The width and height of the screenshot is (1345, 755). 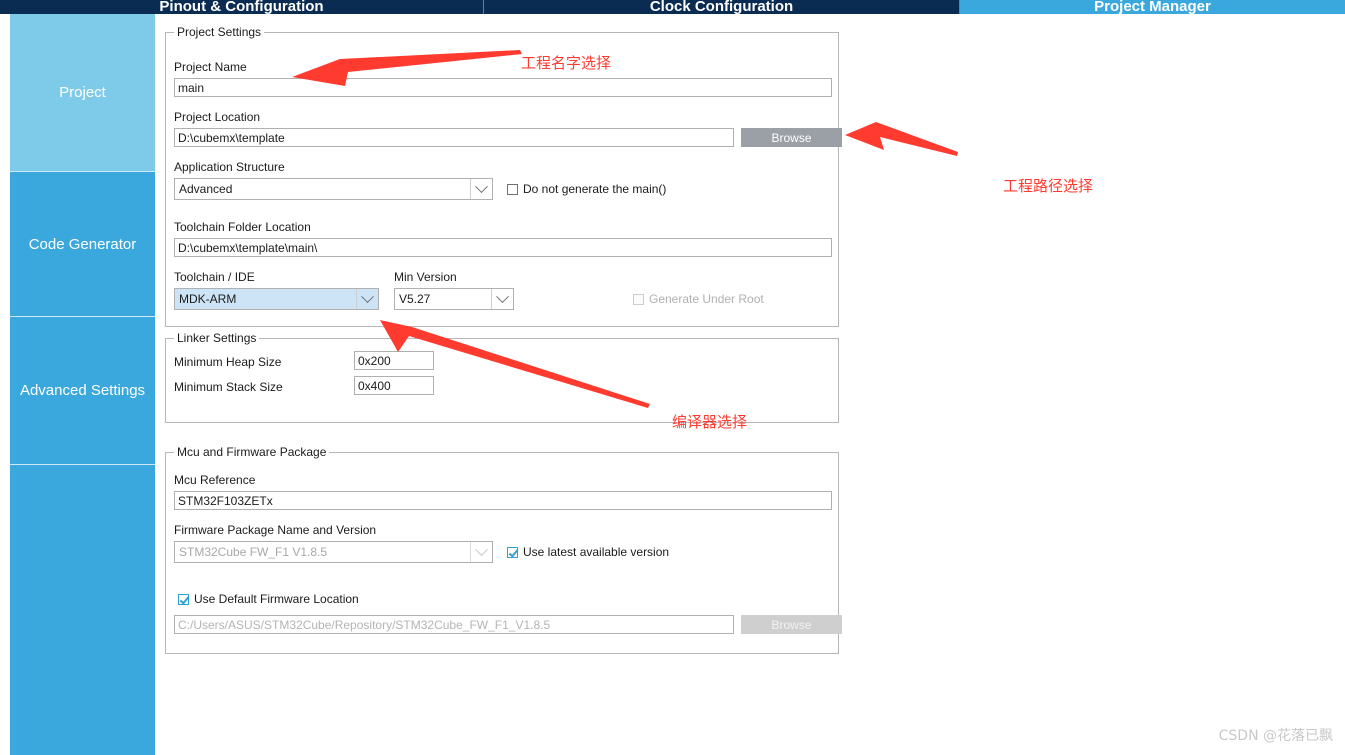 What do you see at coordinates (228, 362) in the screenshot?
I see `minimum-heap-size-label: Minimum Heap Size` at bounding box center [228, 362].